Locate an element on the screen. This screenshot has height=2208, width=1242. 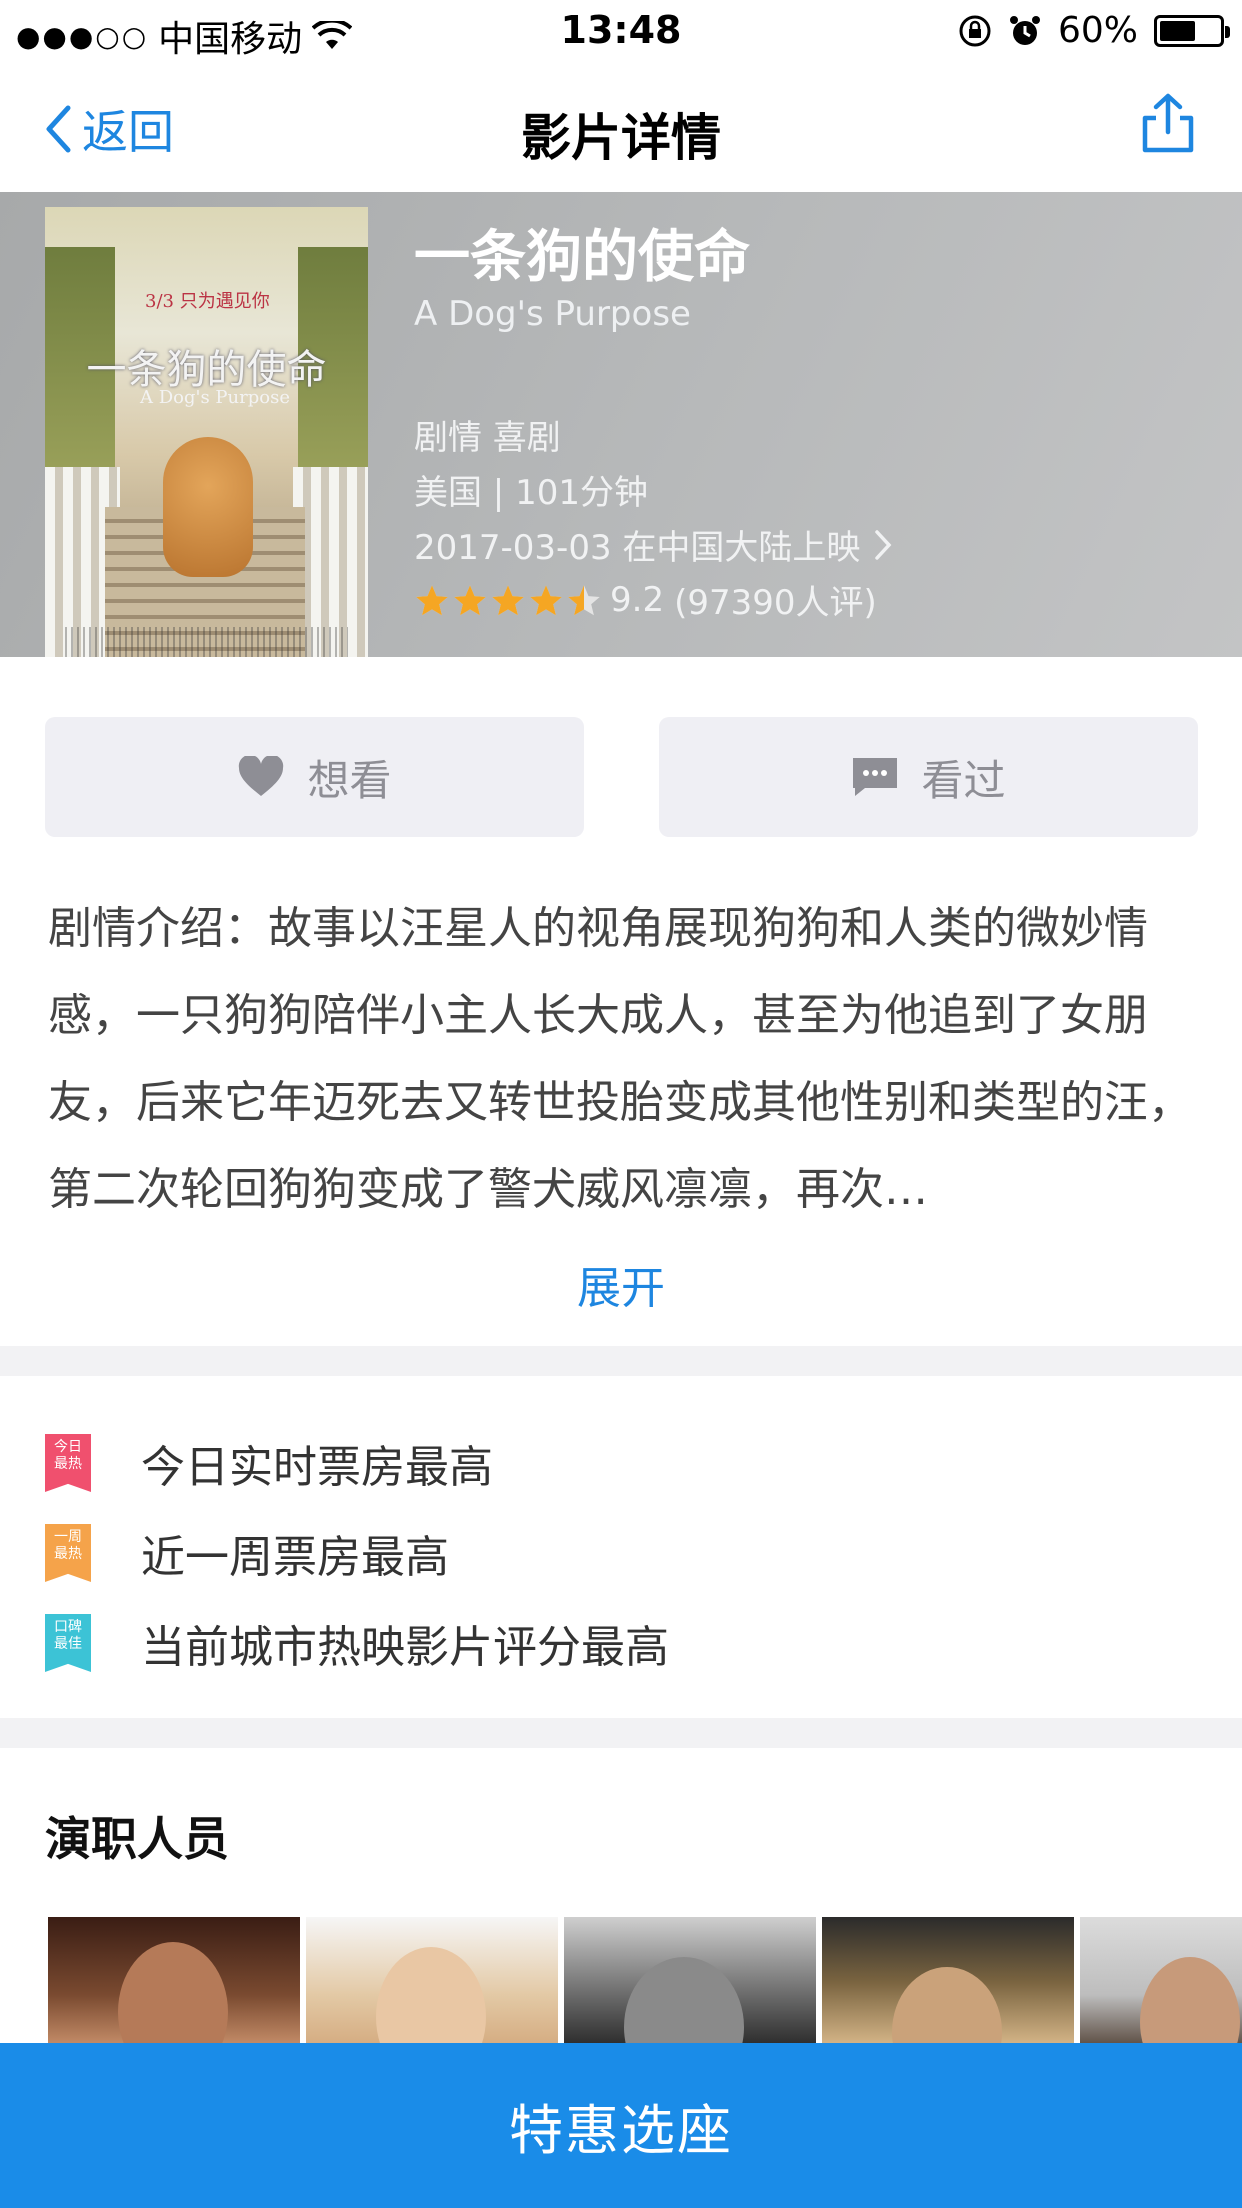
share-icon is located at coordinates (1168, 123).